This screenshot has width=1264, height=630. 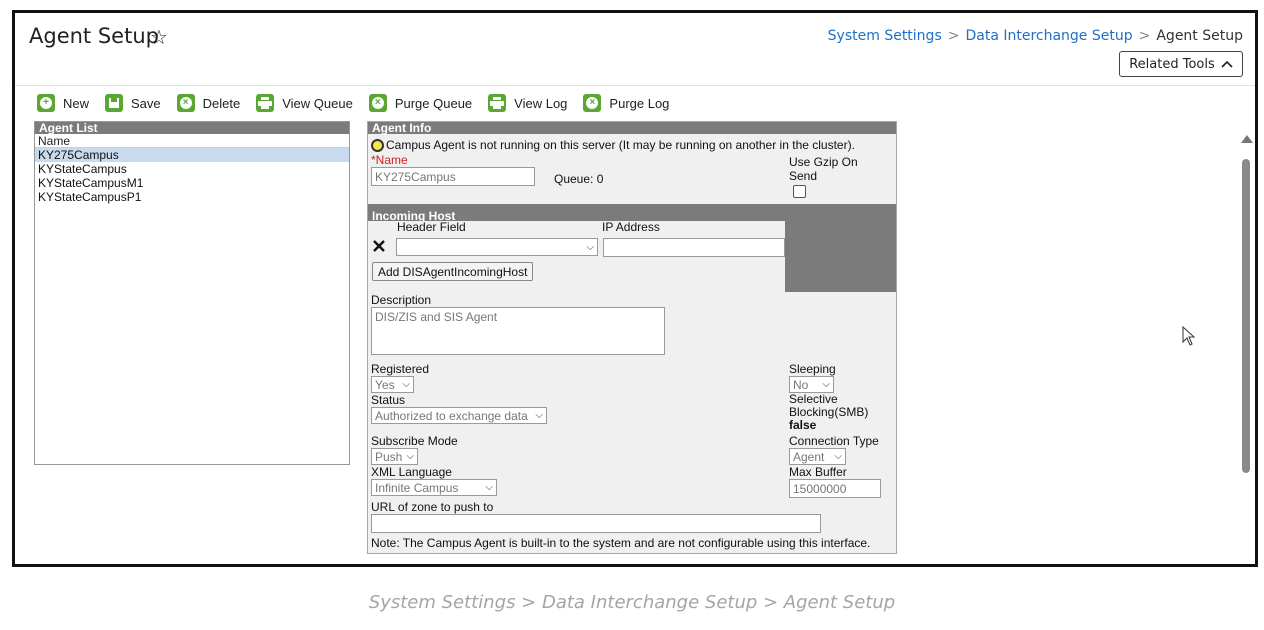 What do you see at coordinates (812, 369) in the screenshot?
I see `sleeping-label: Sleeping` at bounding box center [812, 369].